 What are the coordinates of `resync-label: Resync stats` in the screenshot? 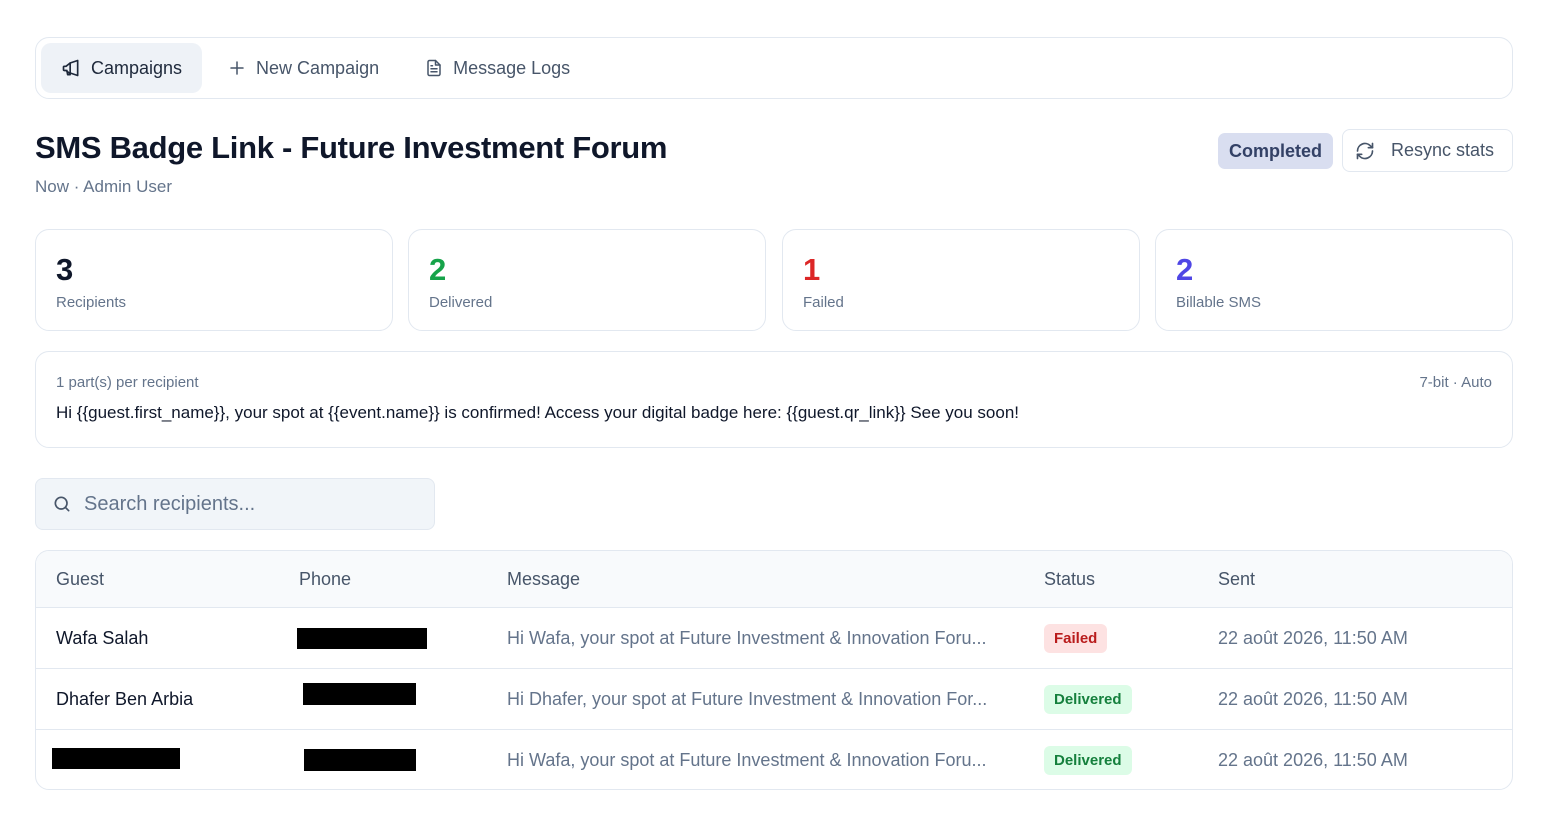 It's located at (1443, 150).